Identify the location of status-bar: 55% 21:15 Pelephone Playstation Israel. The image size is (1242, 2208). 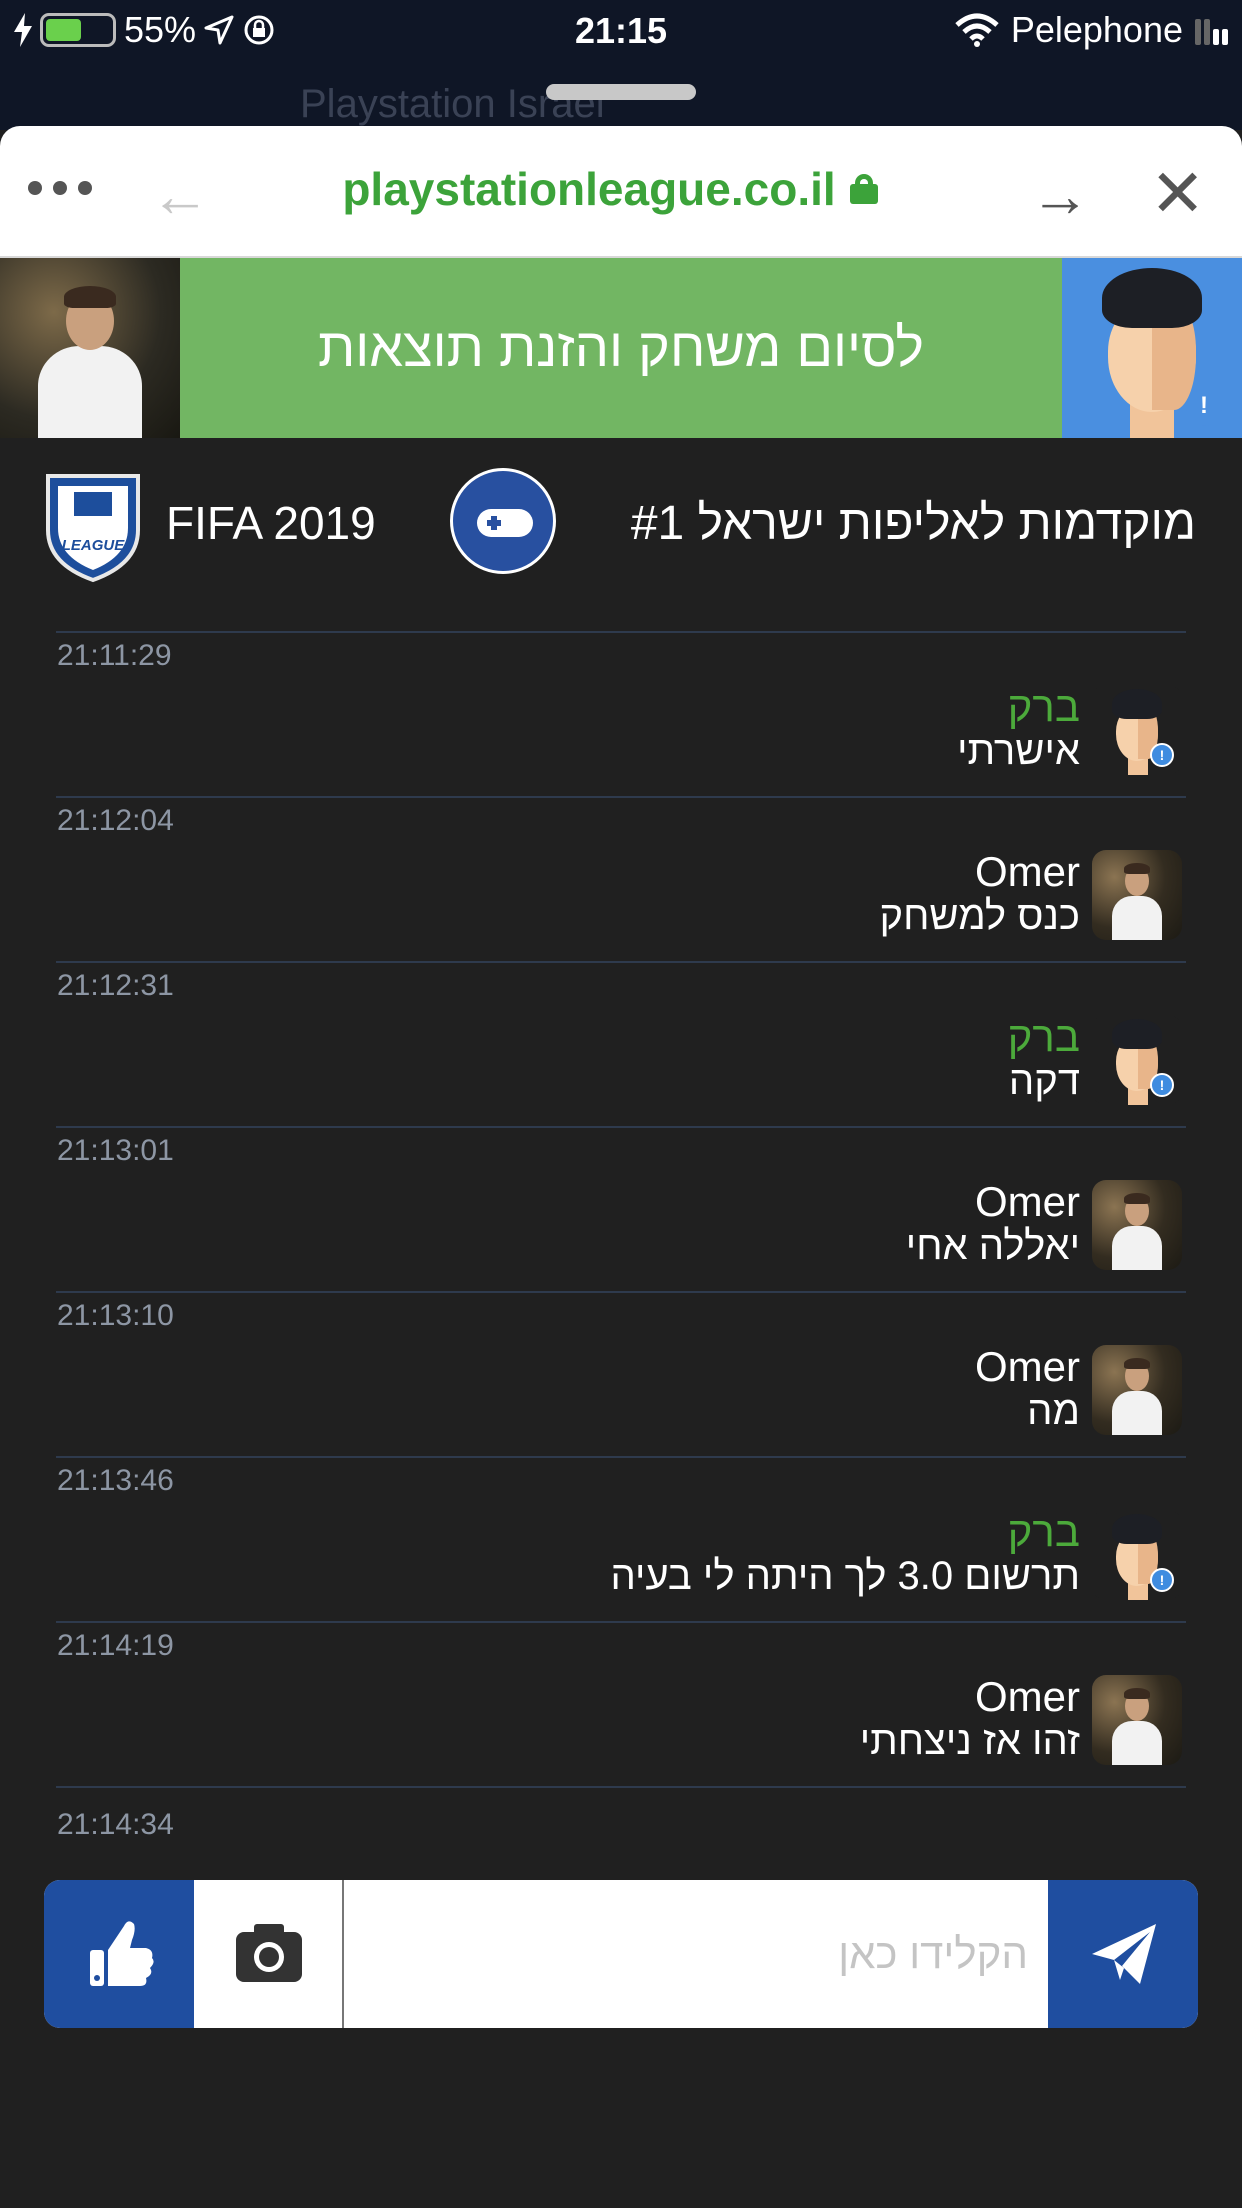
(621, 65).